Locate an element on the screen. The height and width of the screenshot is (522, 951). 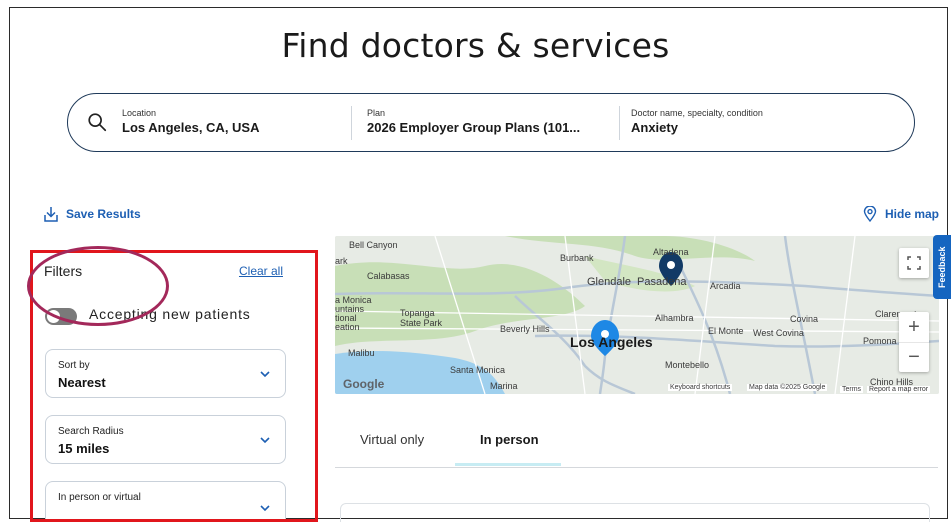
location-field: Location Los Angeles, CA, USA is located at coordinates (190, 121).